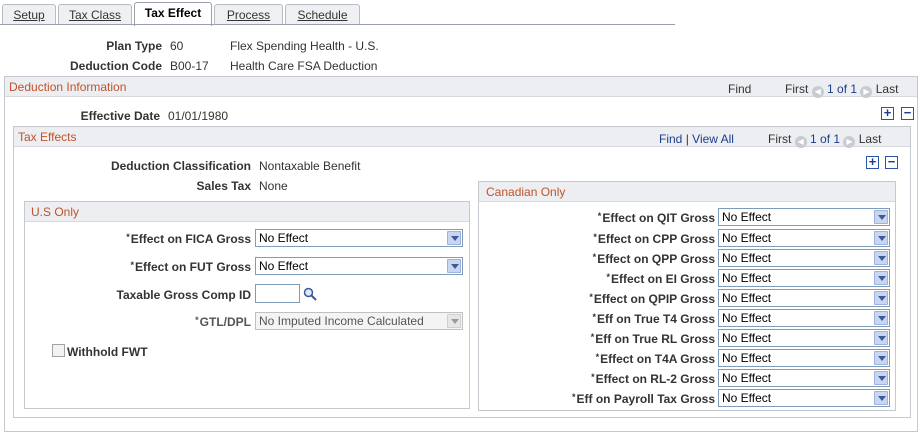 The width and height of the screenshot is (924, 439). What do you see at coordinates (887, 113) in the screenshot?
I see `add-row-plus-icon: +` at bounding box center [887, 113].